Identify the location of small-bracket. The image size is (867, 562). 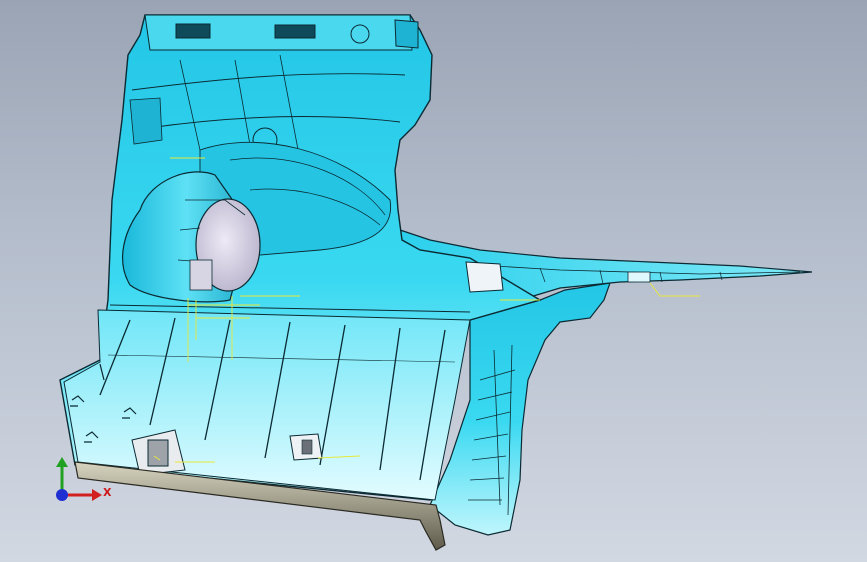
(306, 447).